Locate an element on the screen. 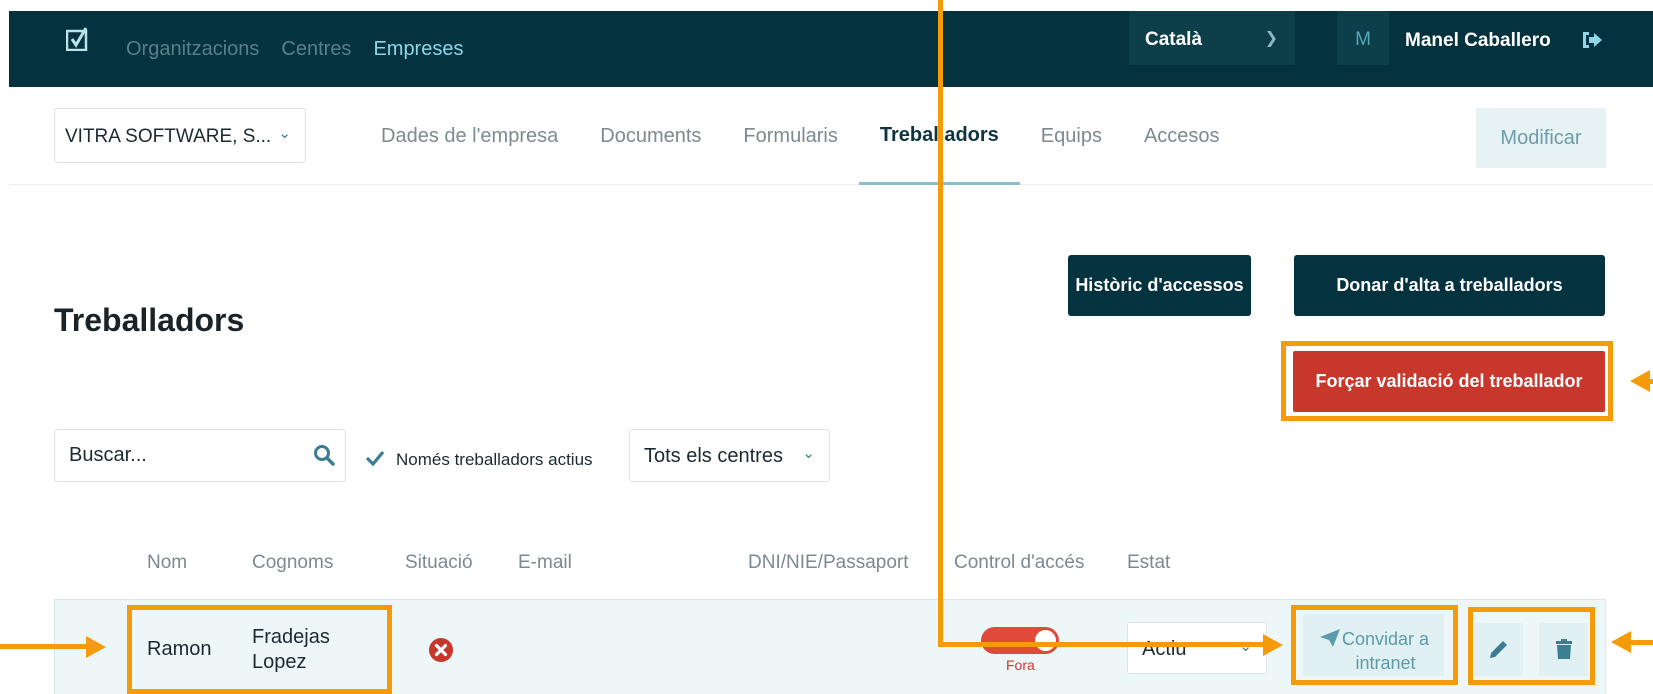 Image resolution: width=1653 pixels, height=694 pixels. chevron-down-icon: ❯ is located at coordinates (1271, 38).